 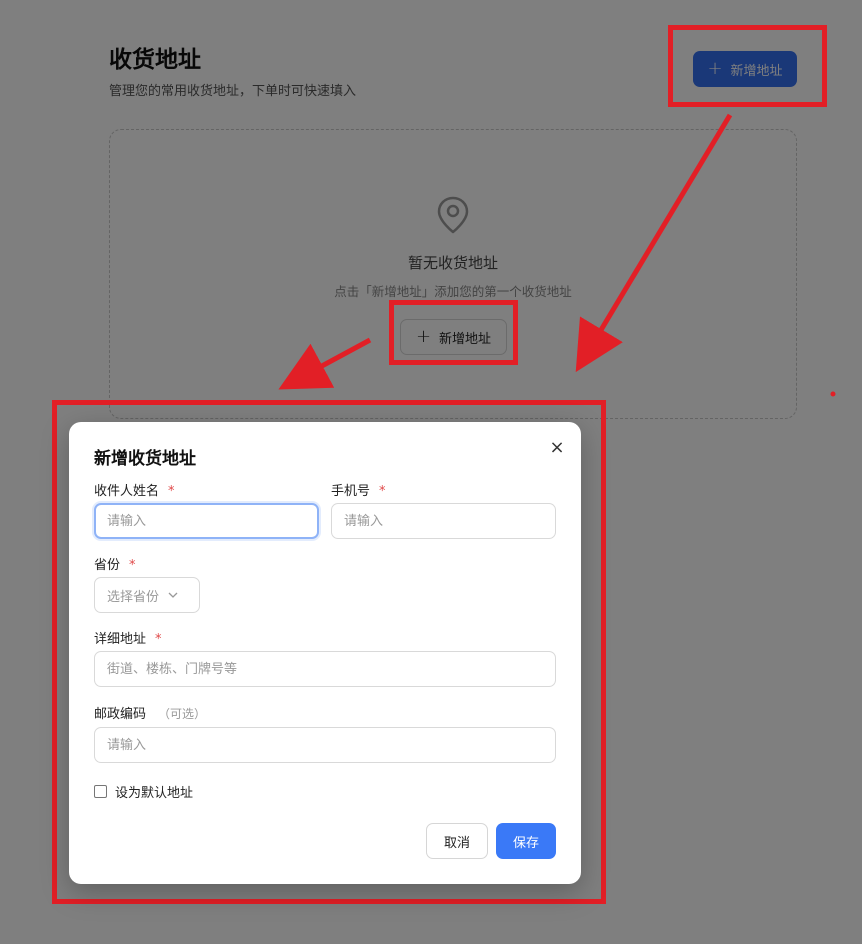 What do you see at coordinates (127, 491) in the screenshot?
I see `name-label-text: 收件人姓名` at bounding box center [127, 491].